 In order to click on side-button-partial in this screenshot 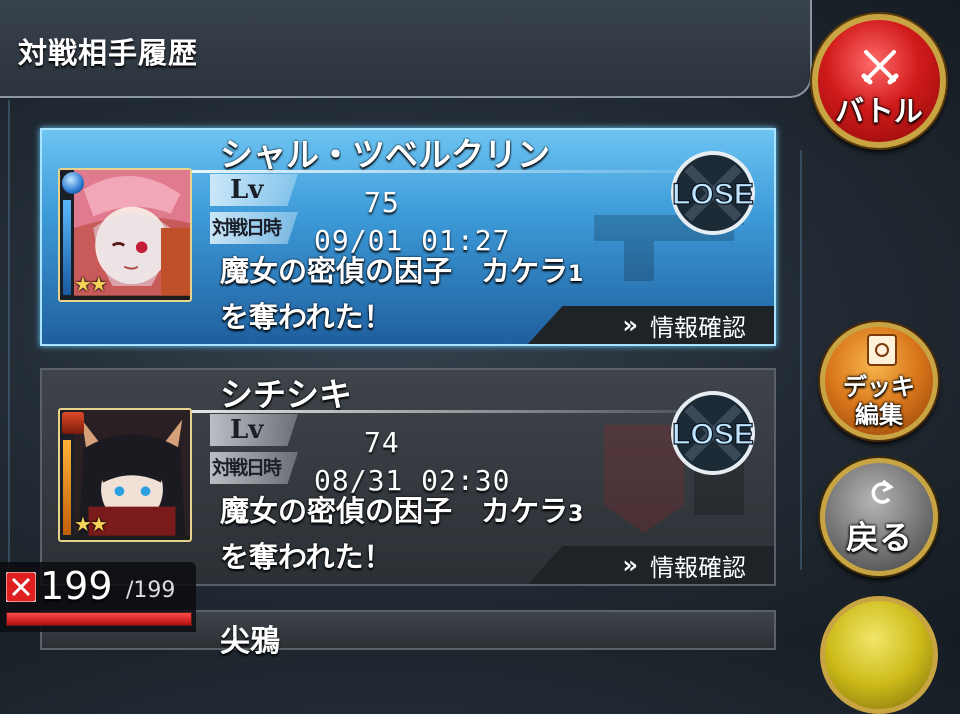, I will do `click(879, 655)`.